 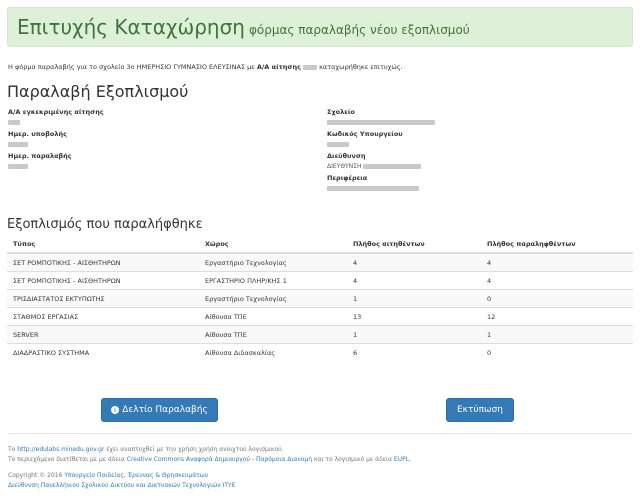 I want to click on receipt-download-button: ⇩ Δελτίο Παραλαβής, so click(x=159, y=410).